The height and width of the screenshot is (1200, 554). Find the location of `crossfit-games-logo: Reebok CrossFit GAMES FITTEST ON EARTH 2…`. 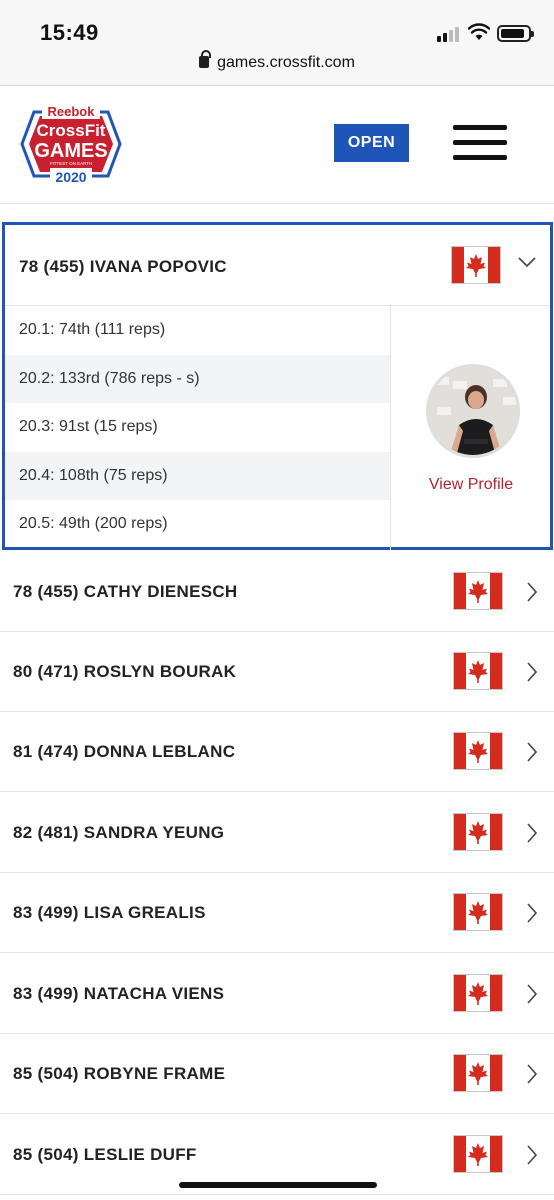

crossfit-games-logo: Reebok CrossFit GAMES FITTEST ON EARTH 2… is located at coordinates (71, 145).